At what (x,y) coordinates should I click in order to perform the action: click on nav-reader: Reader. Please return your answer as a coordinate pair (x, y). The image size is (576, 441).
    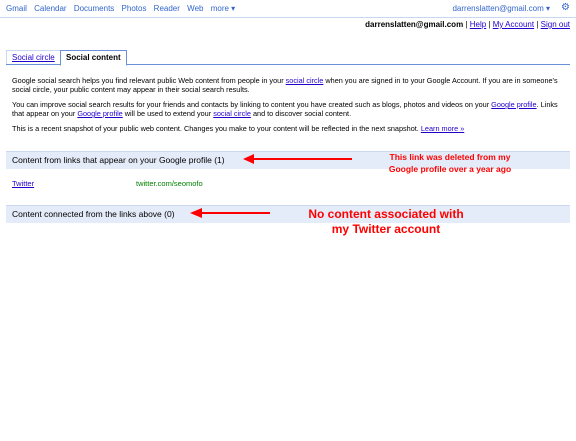
    Looking at the image, I should click on (167, 8).